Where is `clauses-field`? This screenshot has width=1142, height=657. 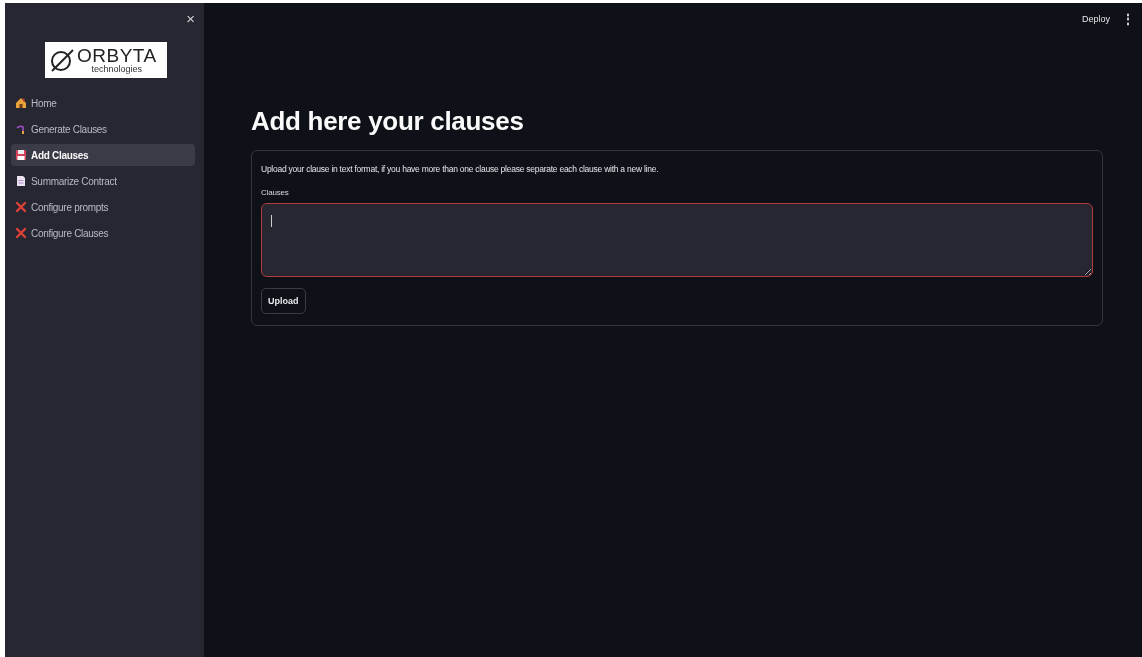 clauses-field is located at coordinates (677, 240).